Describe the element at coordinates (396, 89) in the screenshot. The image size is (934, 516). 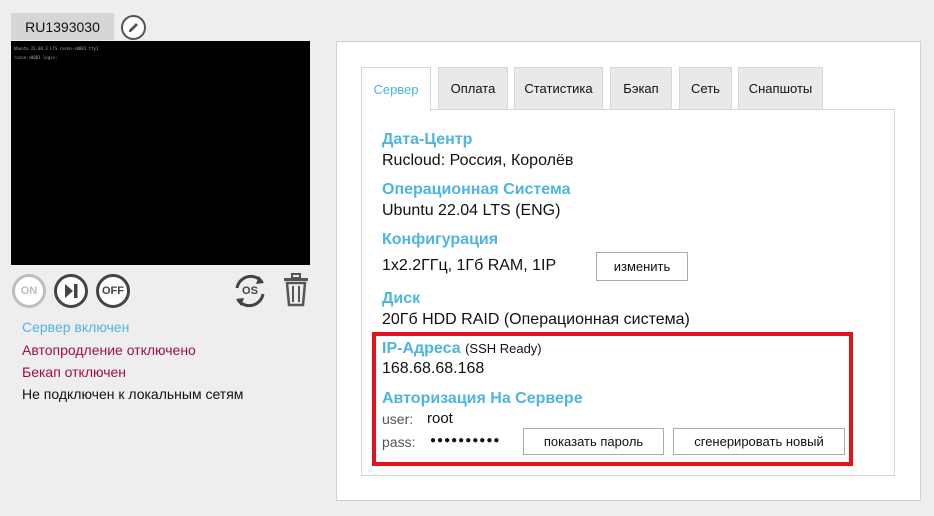
I see `tab-server: Сервер` at that location.